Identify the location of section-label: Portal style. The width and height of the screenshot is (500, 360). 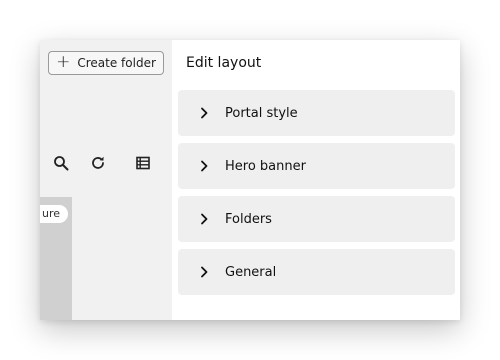
(261, 113).